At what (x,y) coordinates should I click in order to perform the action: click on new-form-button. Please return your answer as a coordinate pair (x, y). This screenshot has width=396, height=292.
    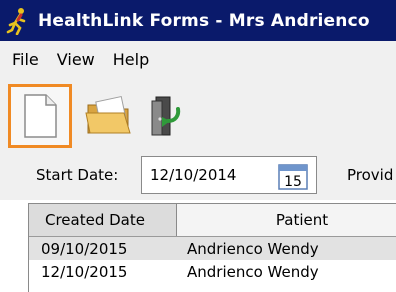
    Looking at the image, I should click on (40, 116).